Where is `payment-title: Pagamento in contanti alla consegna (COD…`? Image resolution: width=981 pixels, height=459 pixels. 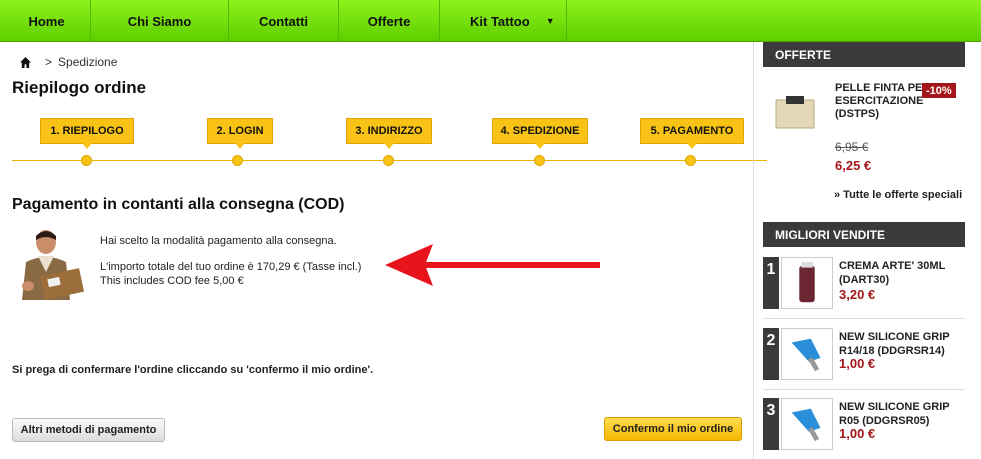
payment-title: Pagamento in contanti alla consegna (COD… is located at coordinates (178, 204).